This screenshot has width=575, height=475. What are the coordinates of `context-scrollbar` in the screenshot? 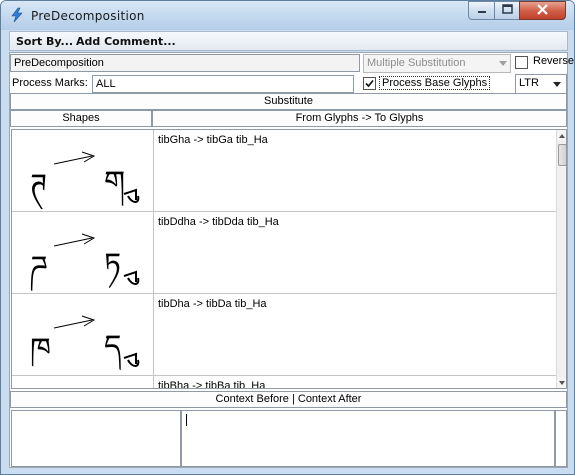 It's located at (561, 438).